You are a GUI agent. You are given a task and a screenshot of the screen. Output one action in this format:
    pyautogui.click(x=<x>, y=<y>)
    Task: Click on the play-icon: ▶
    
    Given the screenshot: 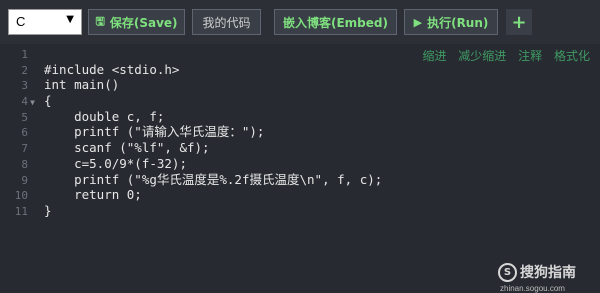 What is the action you would take?
    pyautogui.click(x=418, y=22)
    